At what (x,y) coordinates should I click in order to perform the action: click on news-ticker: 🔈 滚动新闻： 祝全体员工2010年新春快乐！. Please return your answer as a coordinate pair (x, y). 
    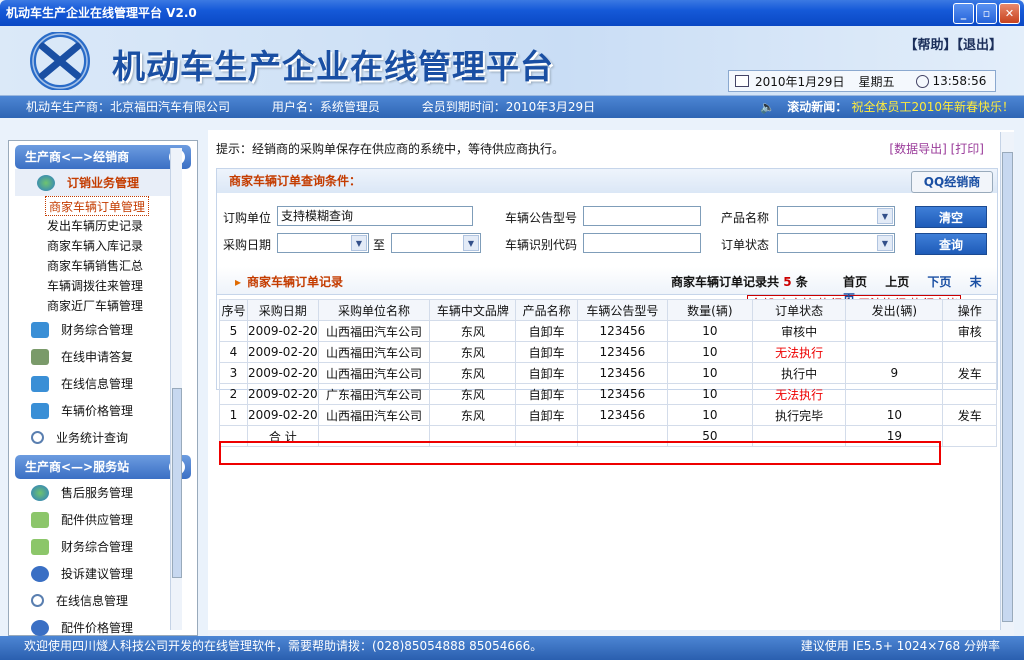
    Looking at the image, I should click on (887, 107).